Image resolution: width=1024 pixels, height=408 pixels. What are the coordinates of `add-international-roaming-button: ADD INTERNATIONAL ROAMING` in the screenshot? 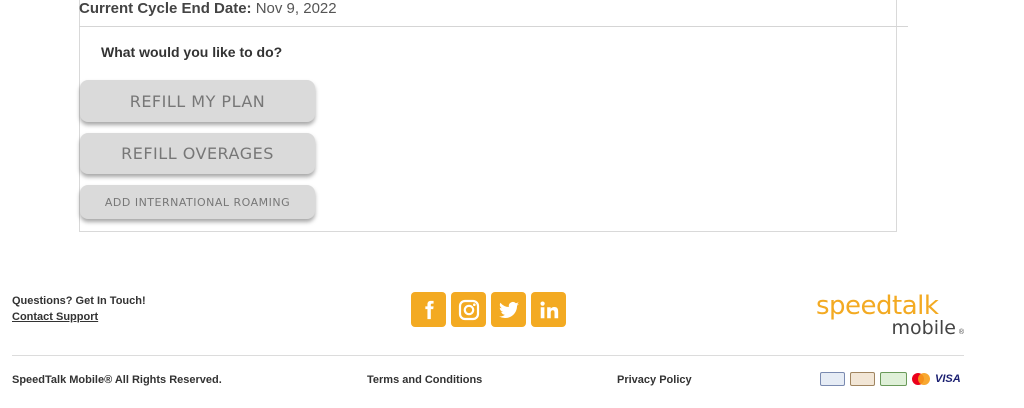 It's located at (197, 202).